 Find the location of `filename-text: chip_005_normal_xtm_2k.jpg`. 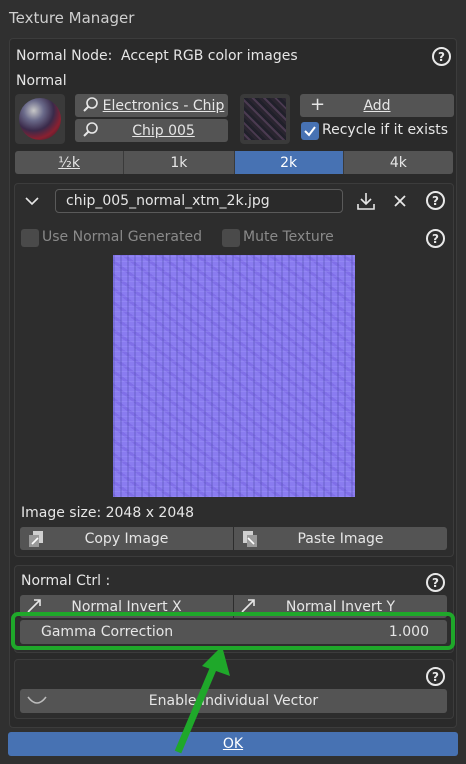

filename-text: chip_005_normal_xtm_2k.jpg is located at coordinates (168, 201).